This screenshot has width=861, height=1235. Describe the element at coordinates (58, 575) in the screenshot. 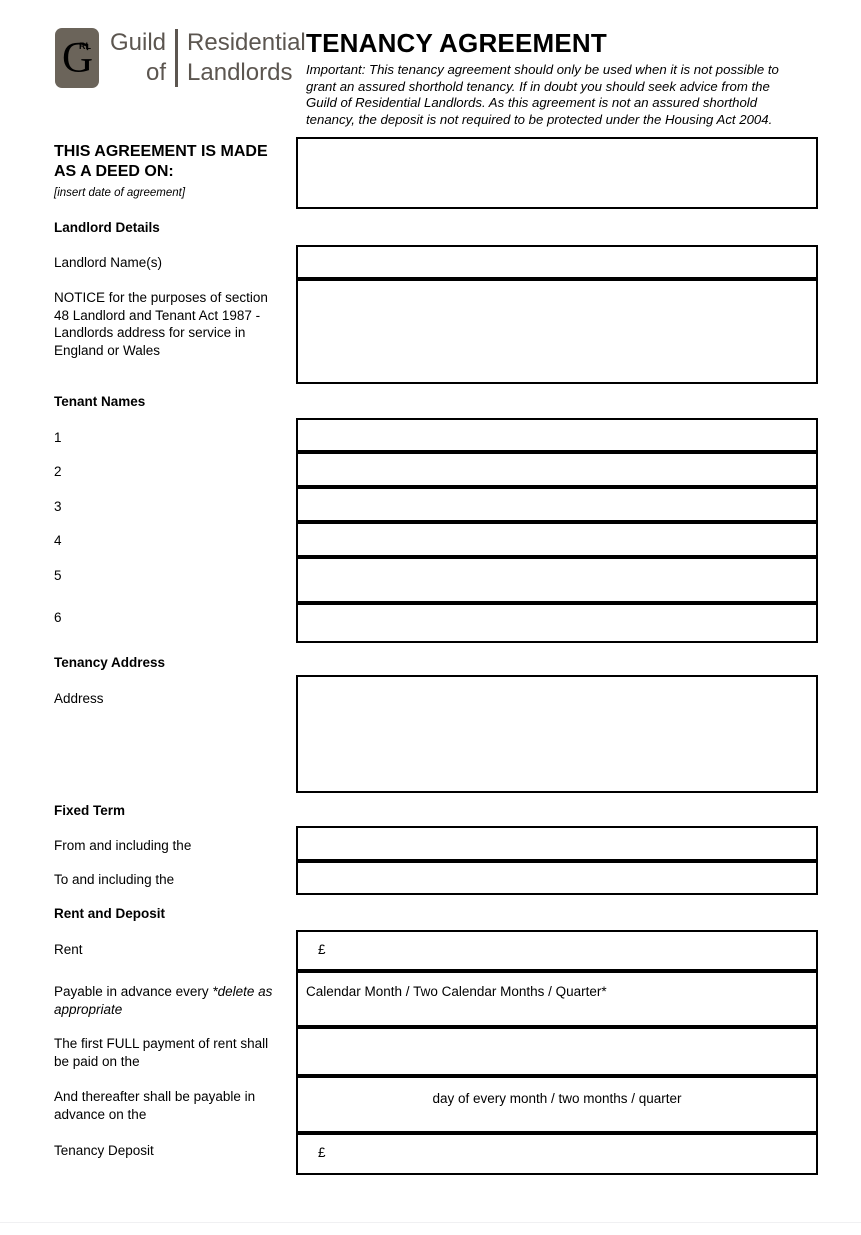

I see `tenant-number-5: 5` at that location.